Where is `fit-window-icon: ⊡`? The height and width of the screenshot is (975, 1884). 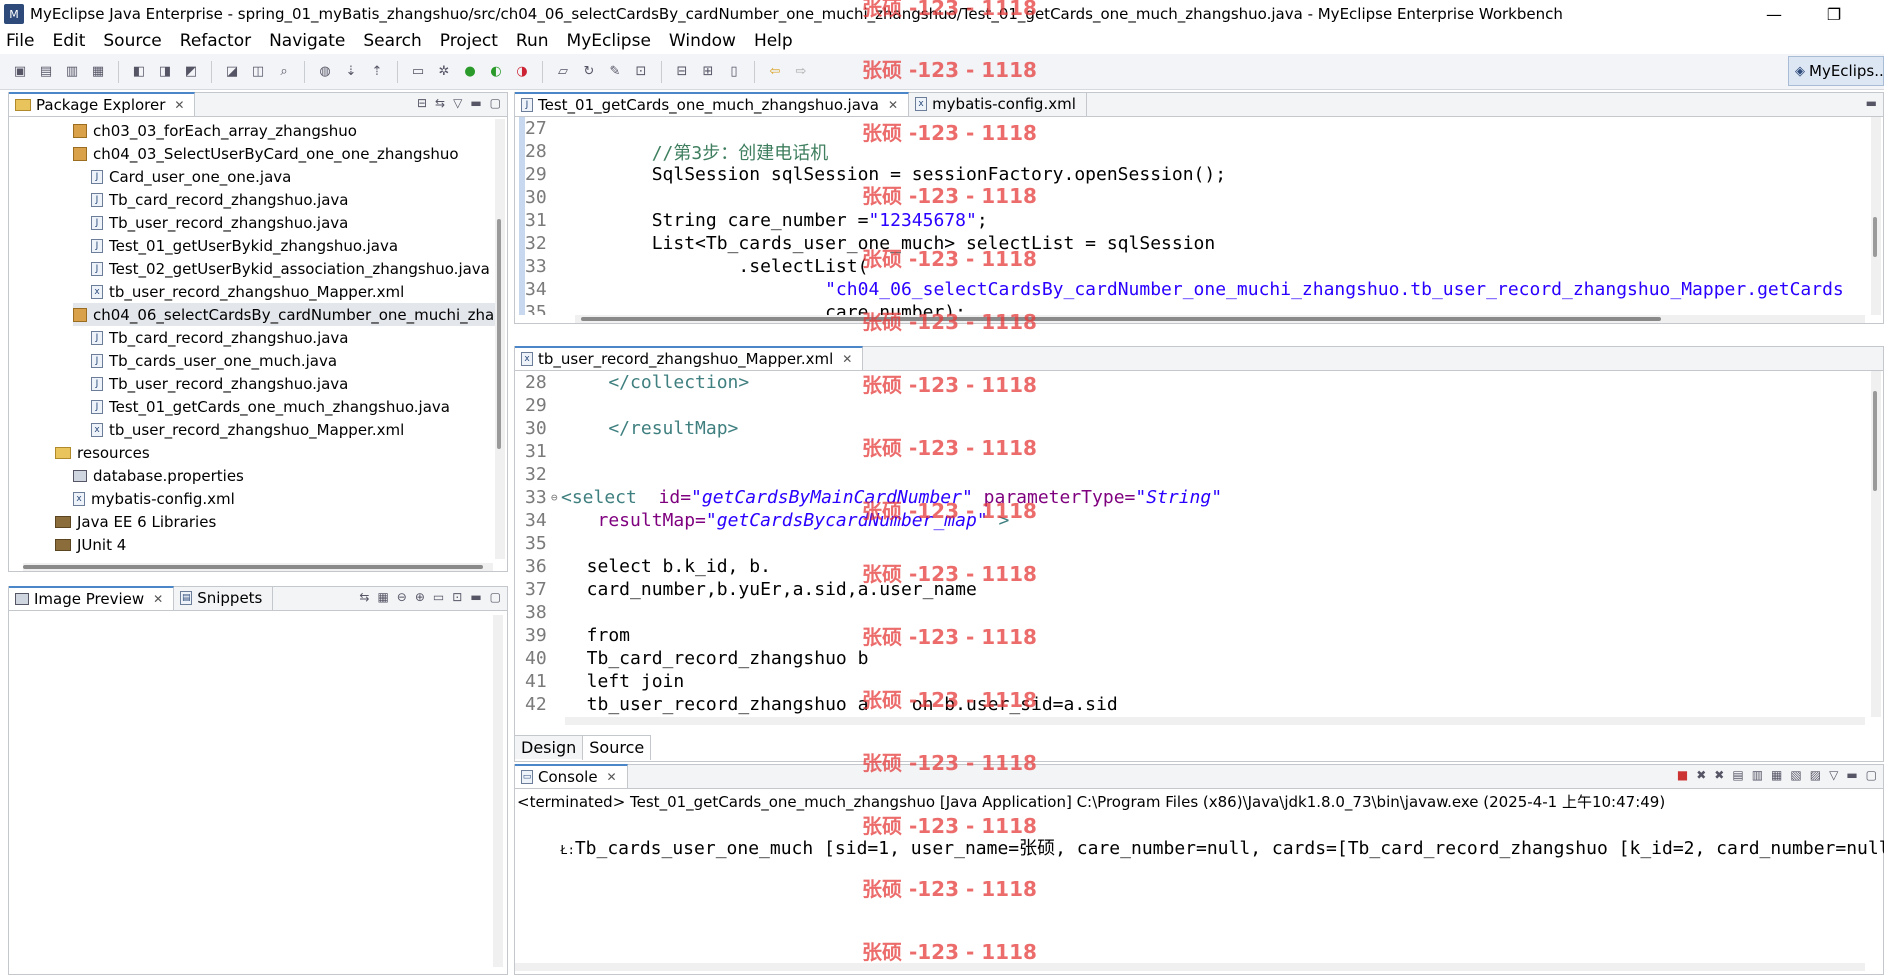
fit-window-icon: ⊡ is located at coordinates (457, 597).